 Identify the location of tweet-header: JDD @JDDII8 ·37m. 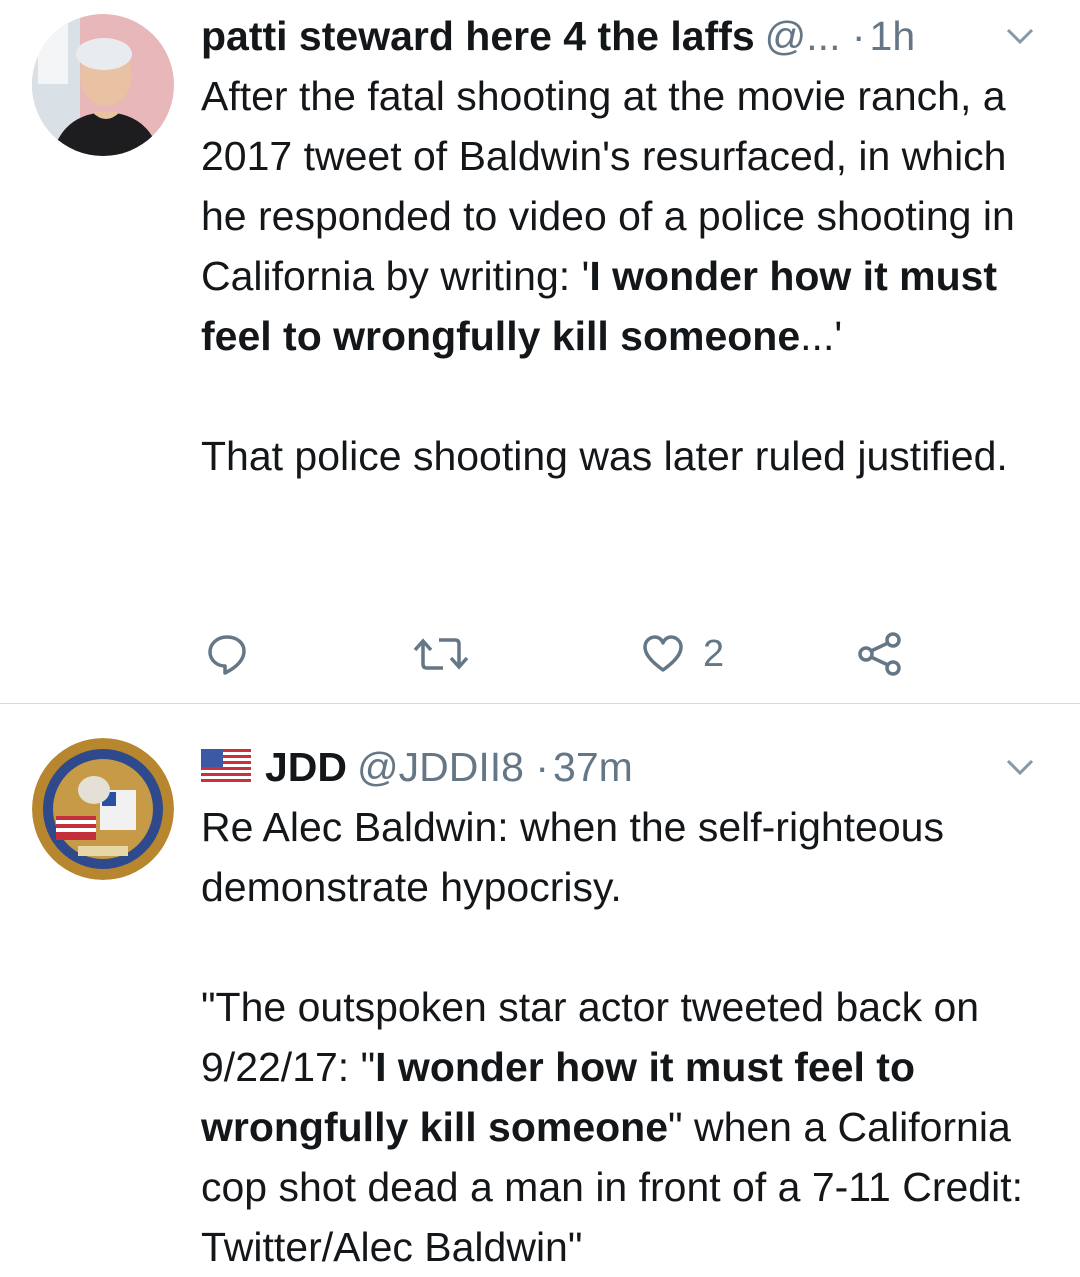
(622, 767).